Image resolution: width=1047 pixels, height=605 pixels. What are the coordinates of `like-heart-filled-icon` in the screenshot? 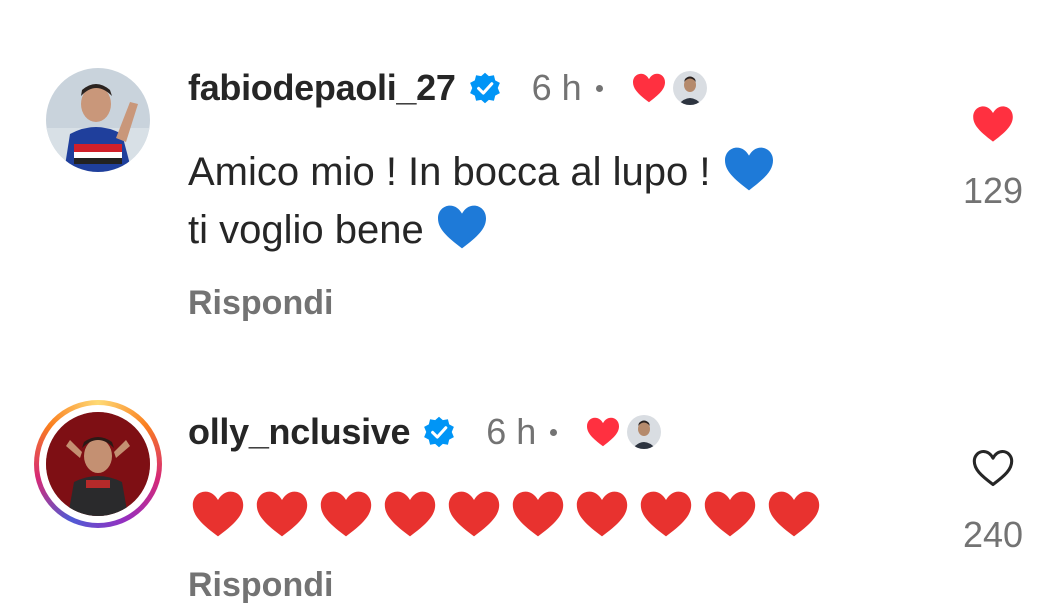 It's located at (993, 124).